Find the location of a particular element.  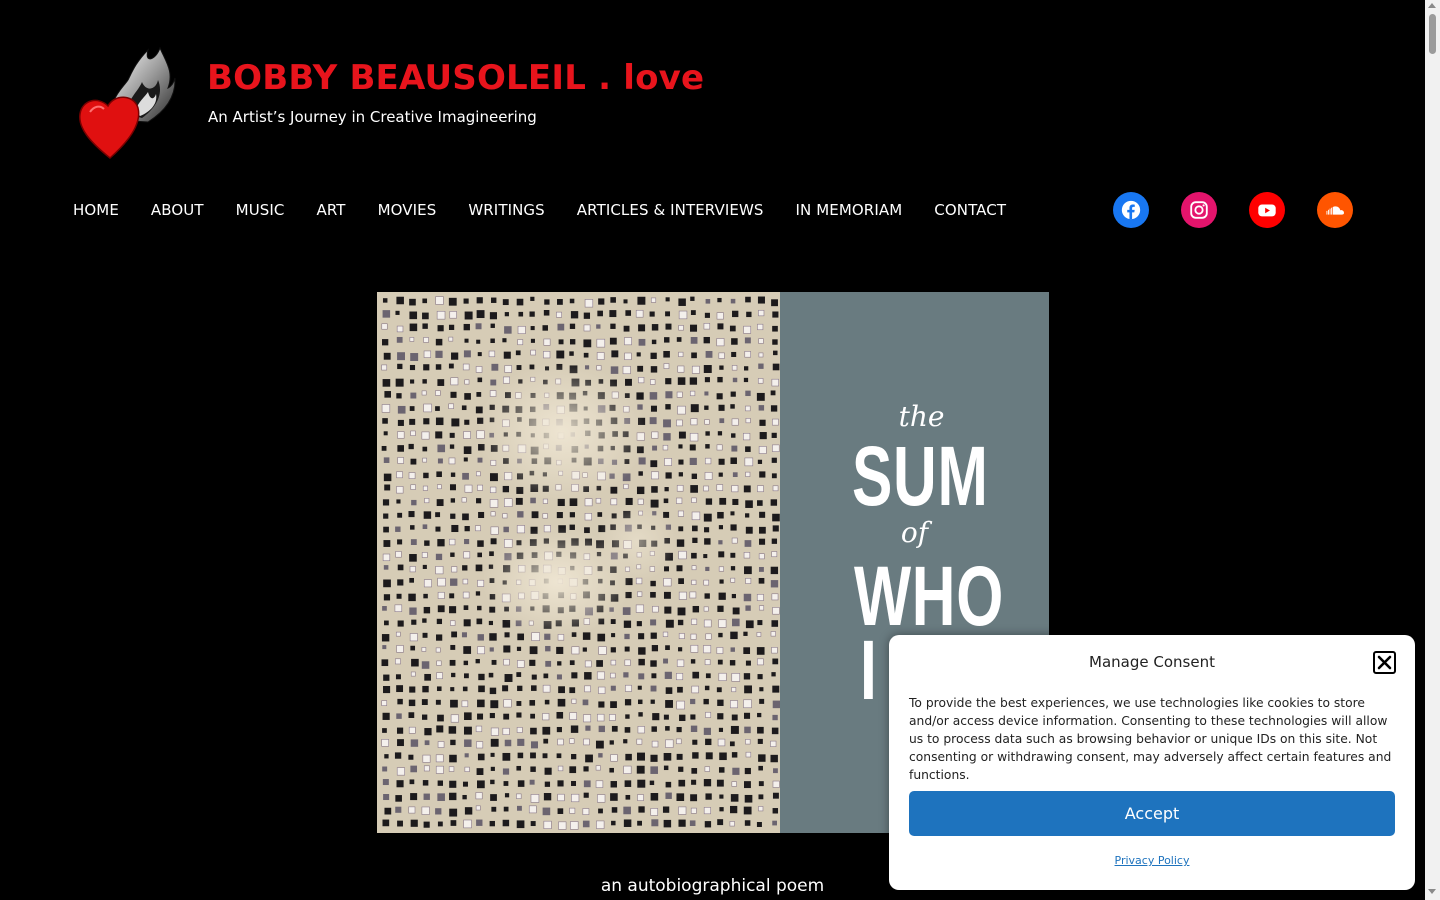

book-title-i: I is located at coordinates (868, 670).